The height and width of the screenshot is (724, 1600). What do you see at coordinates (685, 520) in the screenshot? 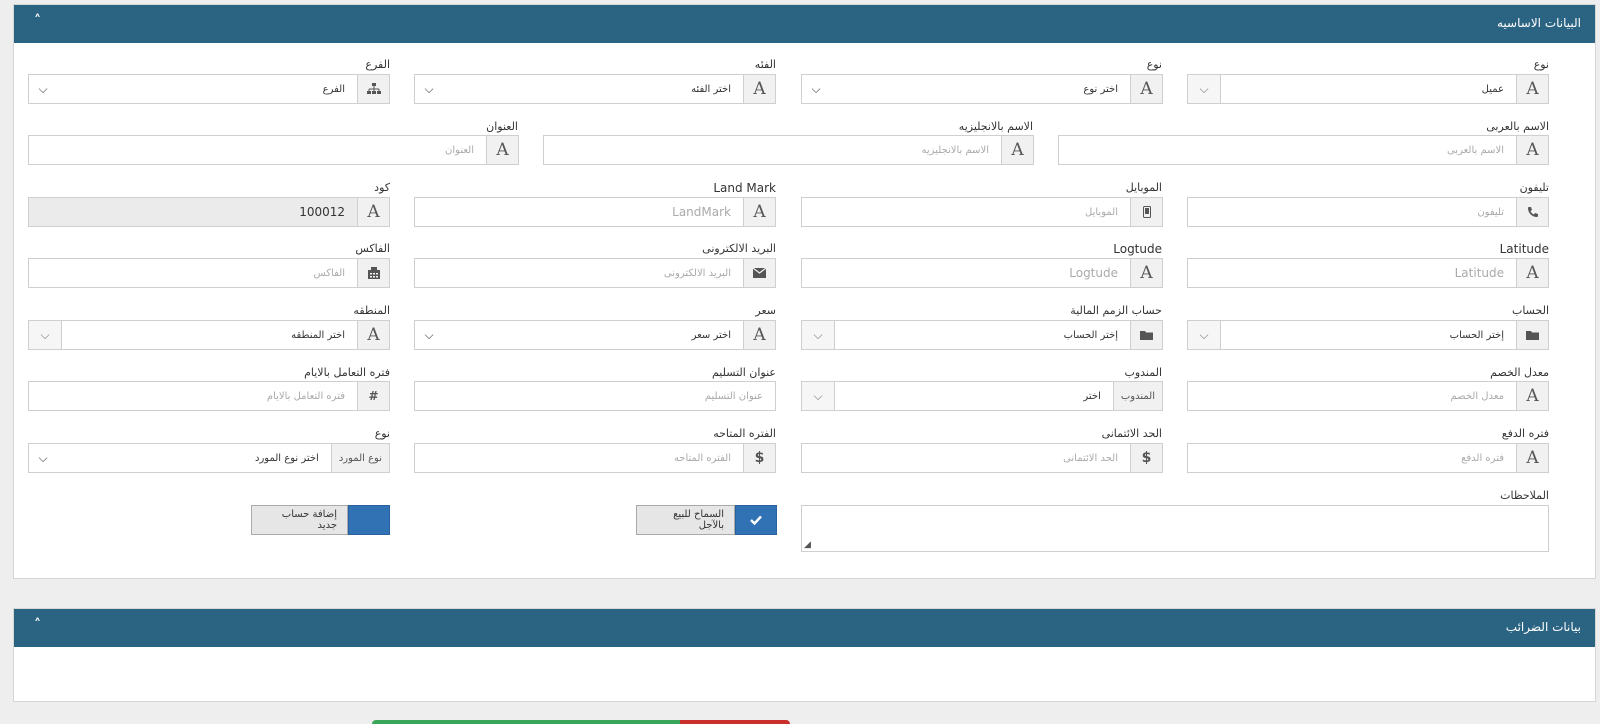
I see `allow-credit-label: السماح للبيع بالآجل` at bounding box center [685, 520].